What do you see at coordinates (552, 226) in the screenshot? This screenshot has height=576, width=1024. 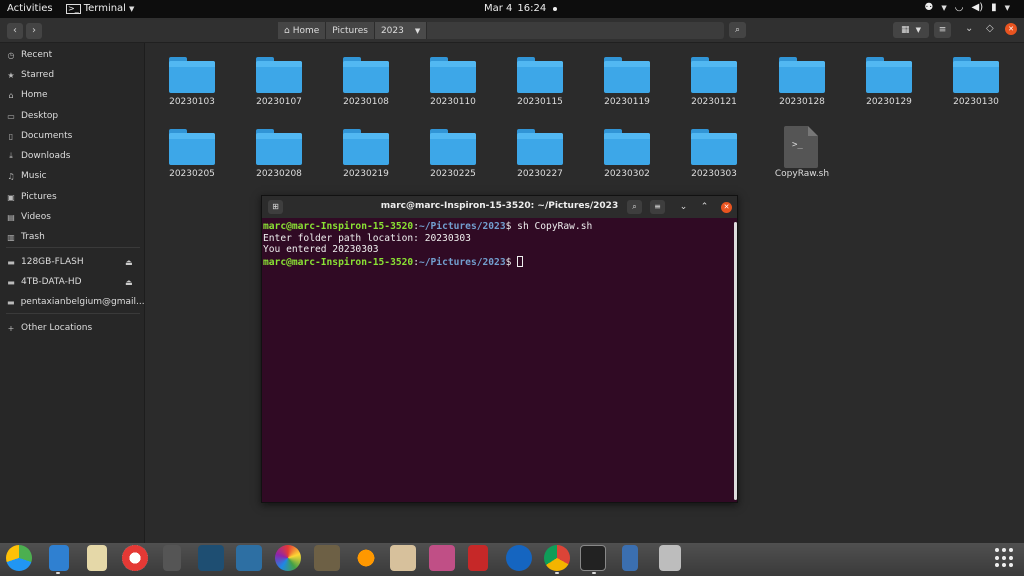 I see `command-text: sh CopyRaw.sh` at bounding box center [552, 226].